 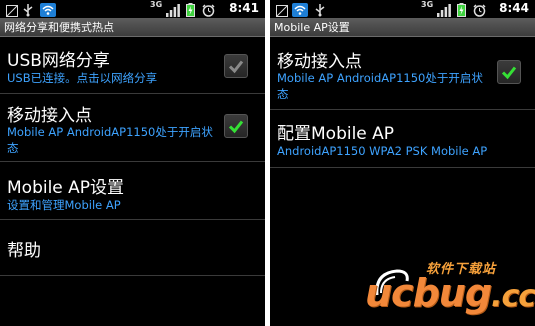 I want to click on item-title: USB网络分享, so click(x=58, y=61).